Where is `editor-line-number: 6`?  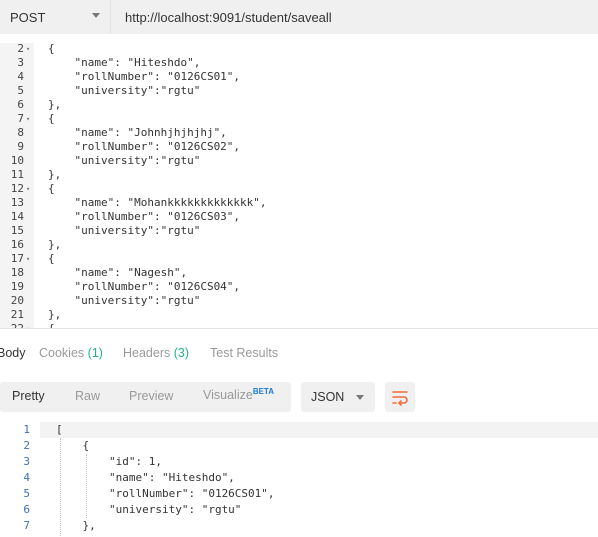 editor-line-number: 6 is located at coordinates (20, 104).